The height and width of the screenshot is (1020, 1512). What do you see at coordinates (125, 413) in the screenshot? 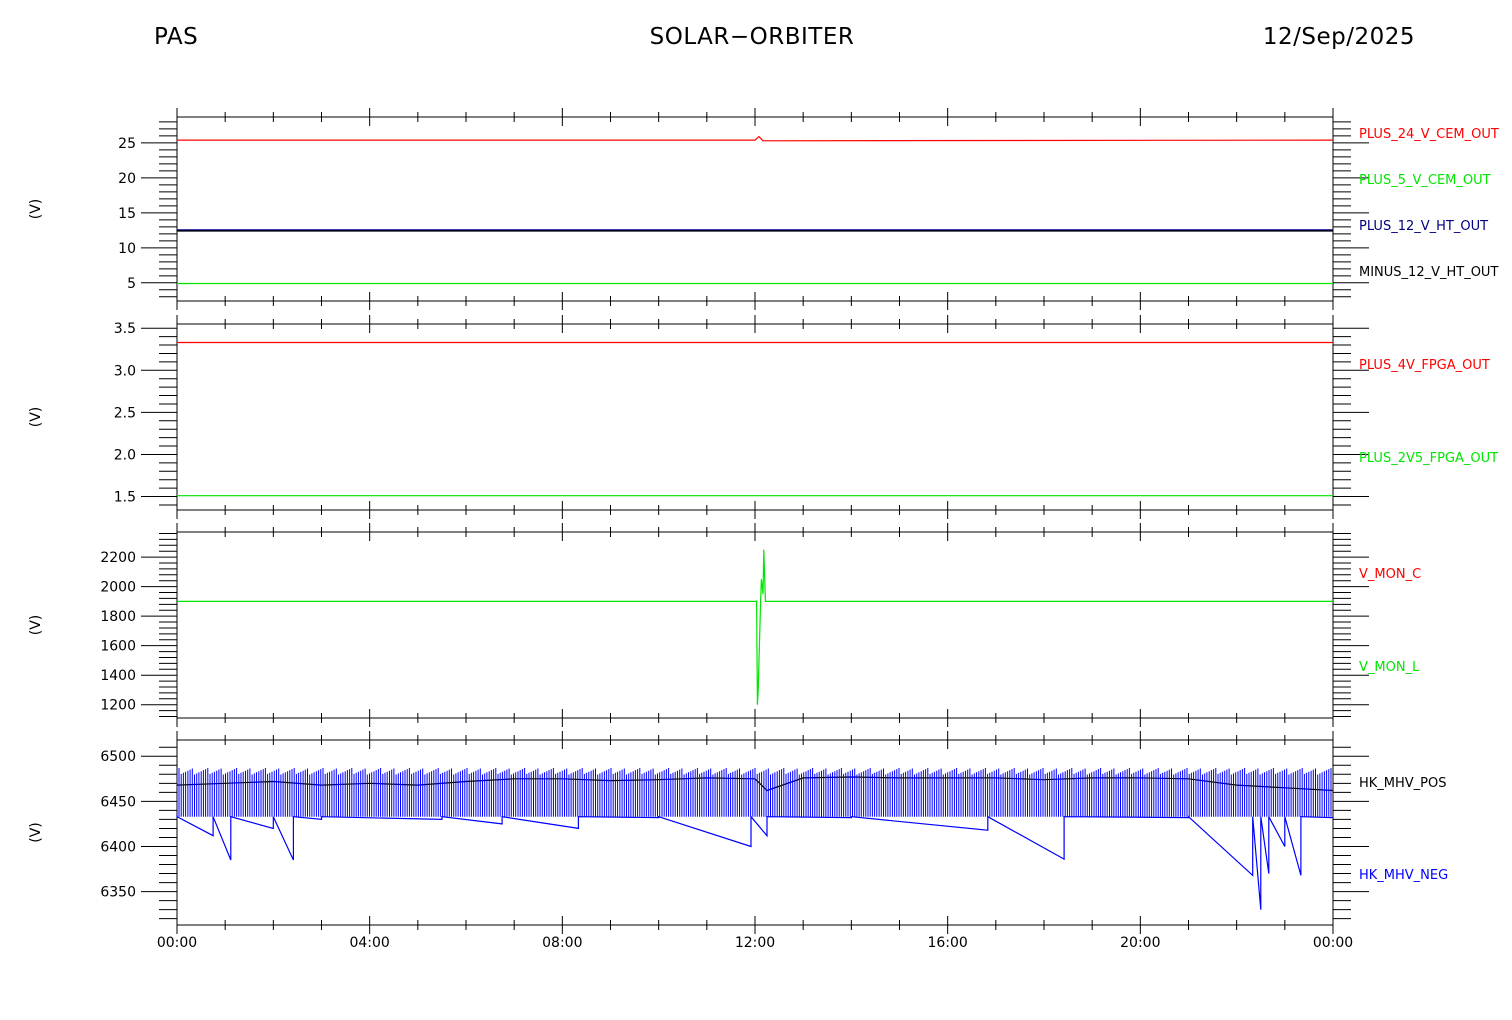
I see `y-tick-label: 2.5` at bounding box center [125, 413].